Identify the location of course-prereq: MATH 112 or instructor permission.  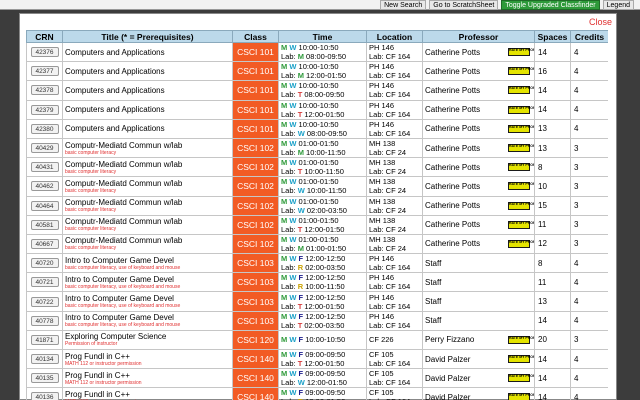
(103, 363).